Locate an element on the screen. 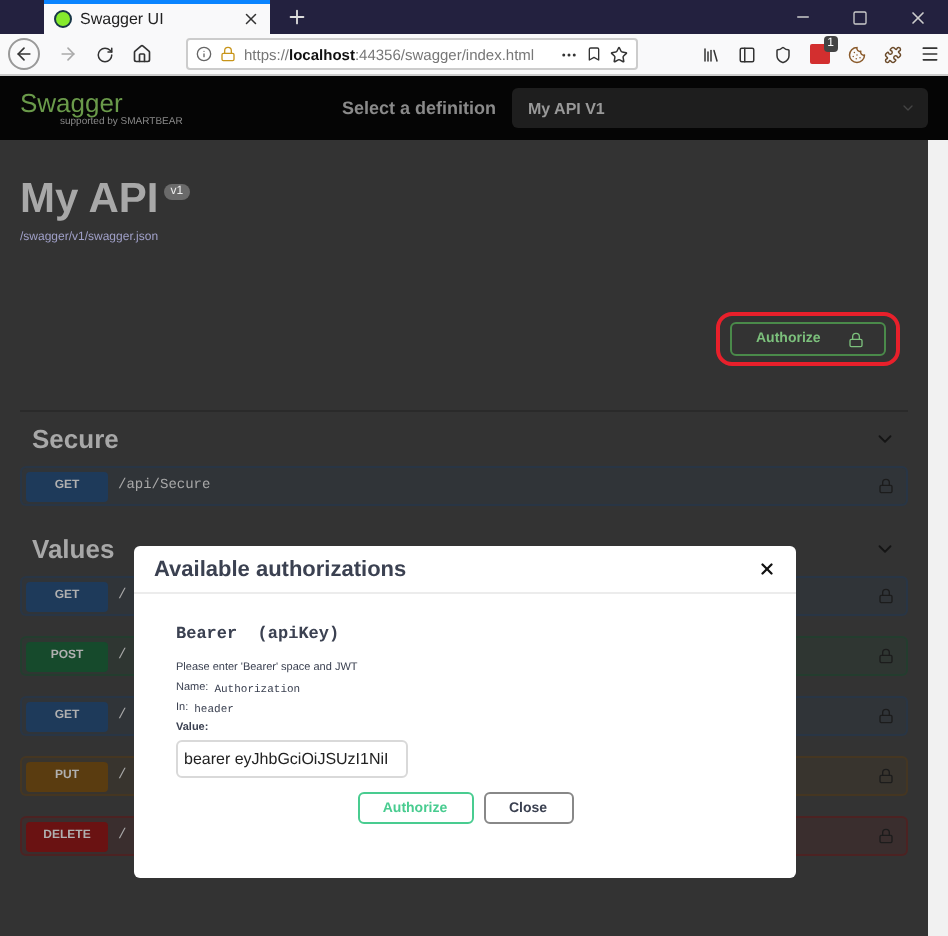  reload-icon is located at coordinates (105, 54).